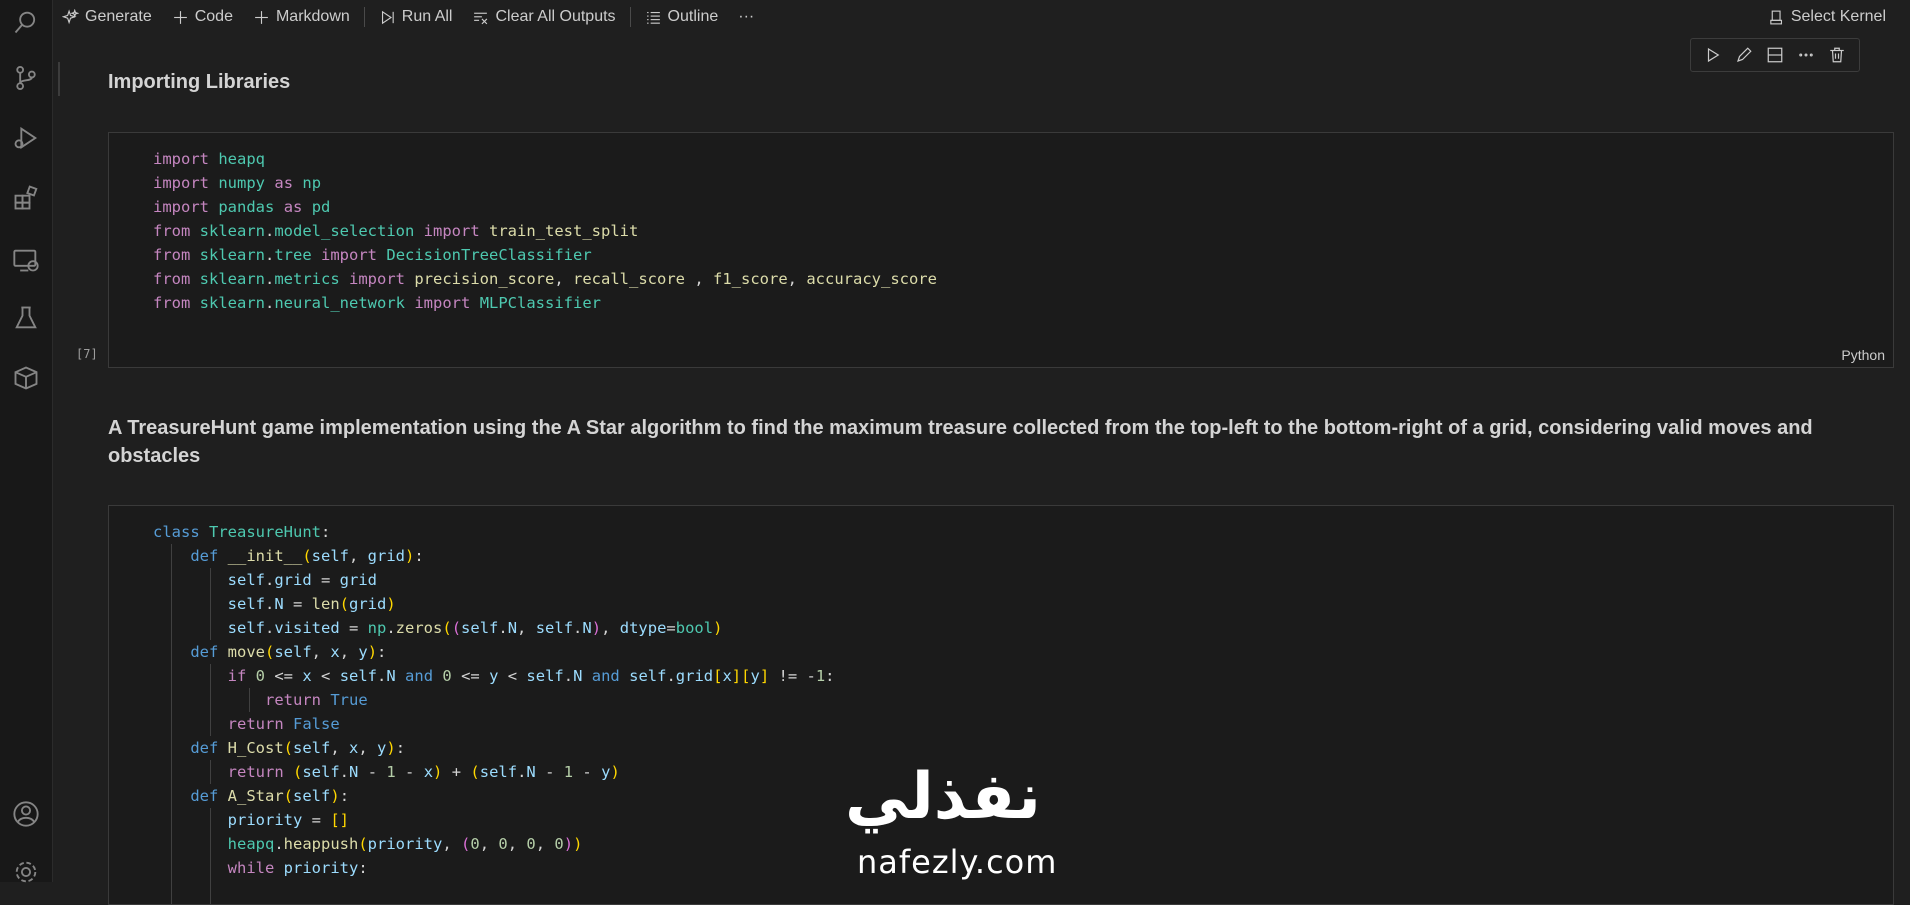 This screenshot has height=905, width=1910. I want to click on split-icon, so click(1775, 55).